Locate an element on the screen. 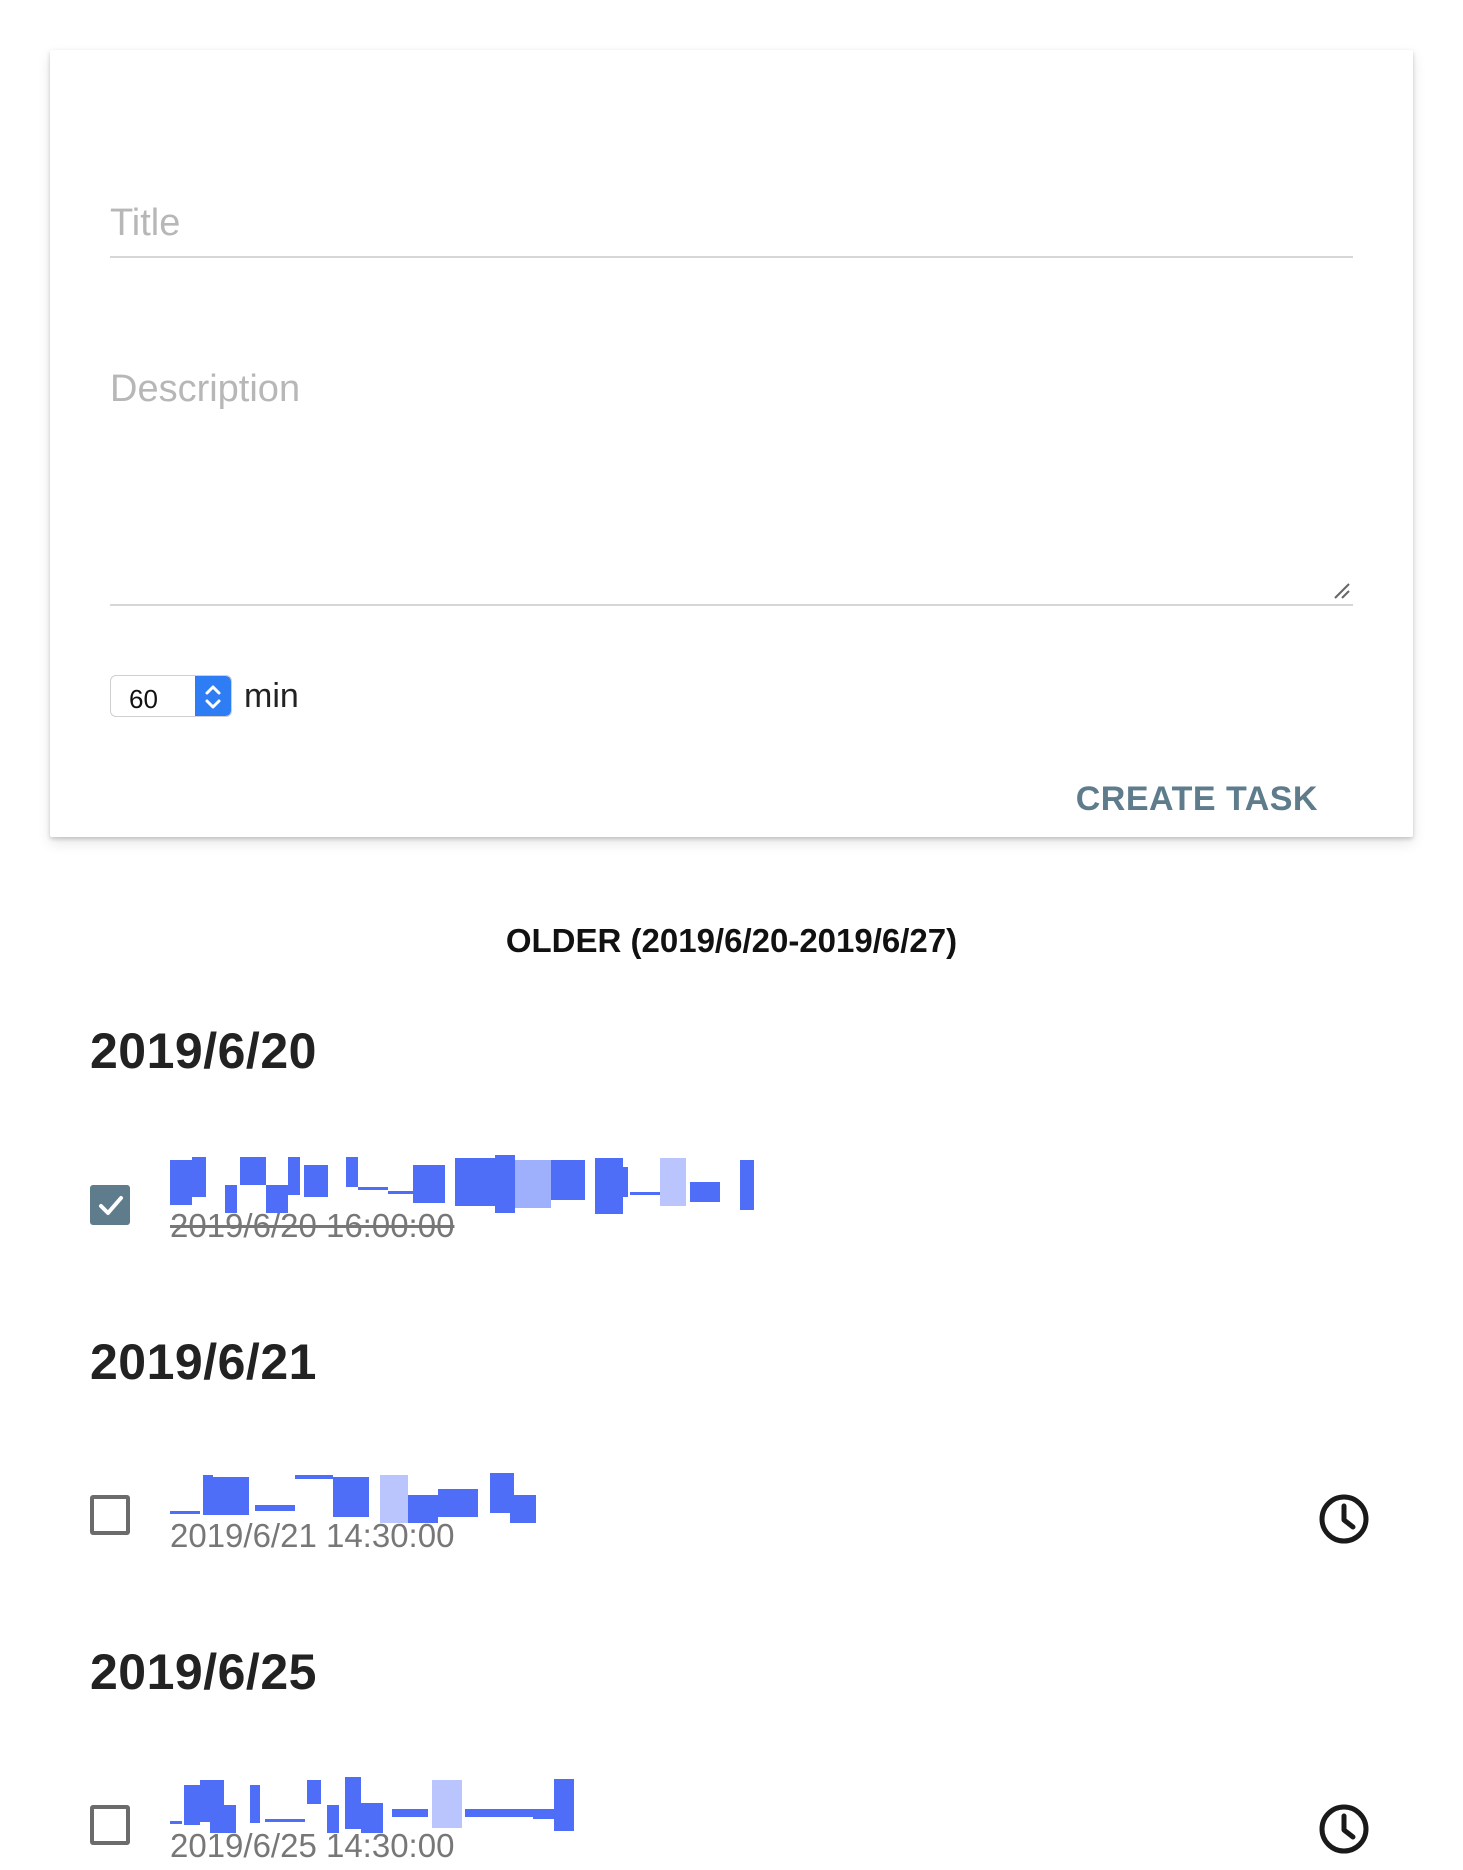  duration-row: 60 min is located at coordinates (204, 696).